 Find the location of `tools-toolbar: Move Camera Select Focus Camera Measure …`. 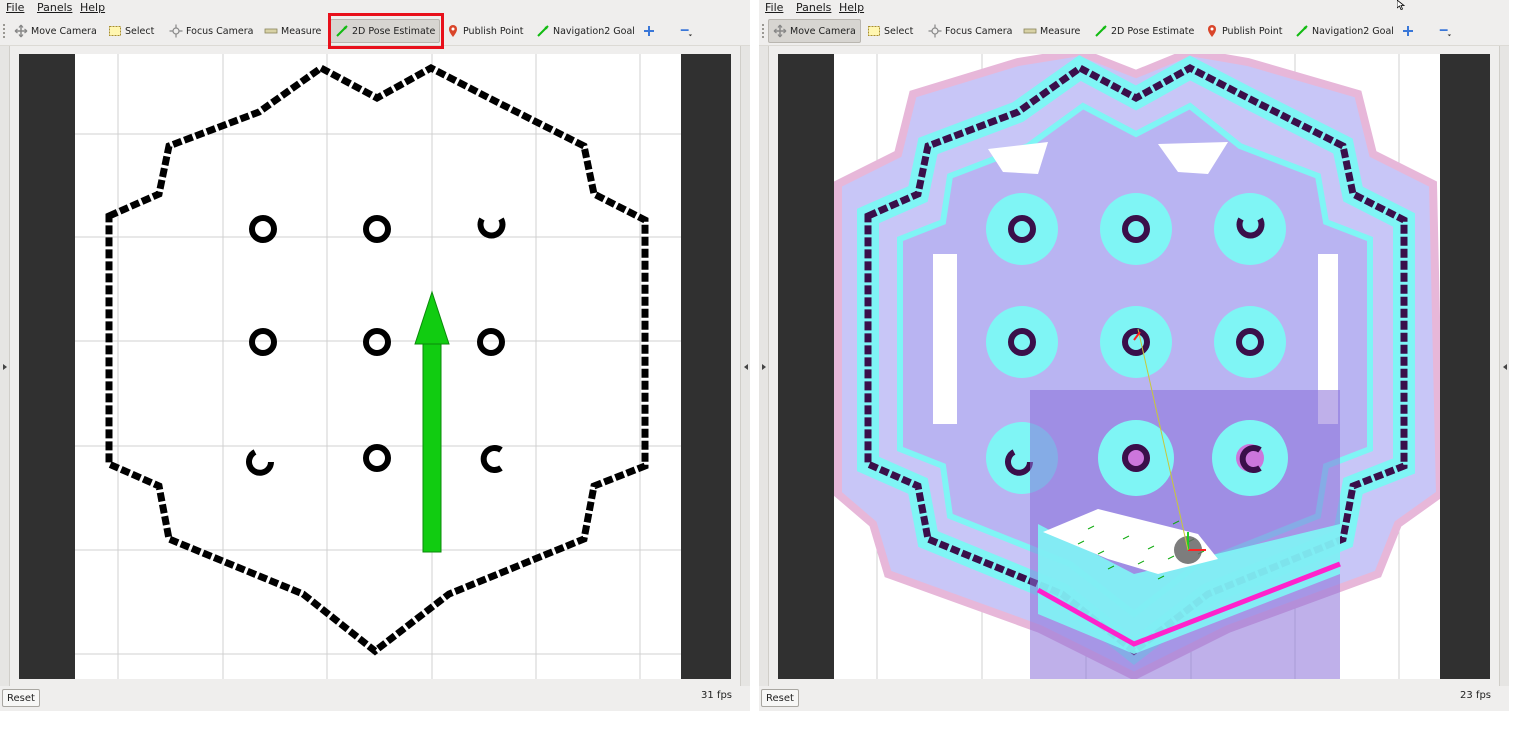

tools-toolbar: Move Camera Select Focus Camera Measure … is located at coordinates (1134, 31).